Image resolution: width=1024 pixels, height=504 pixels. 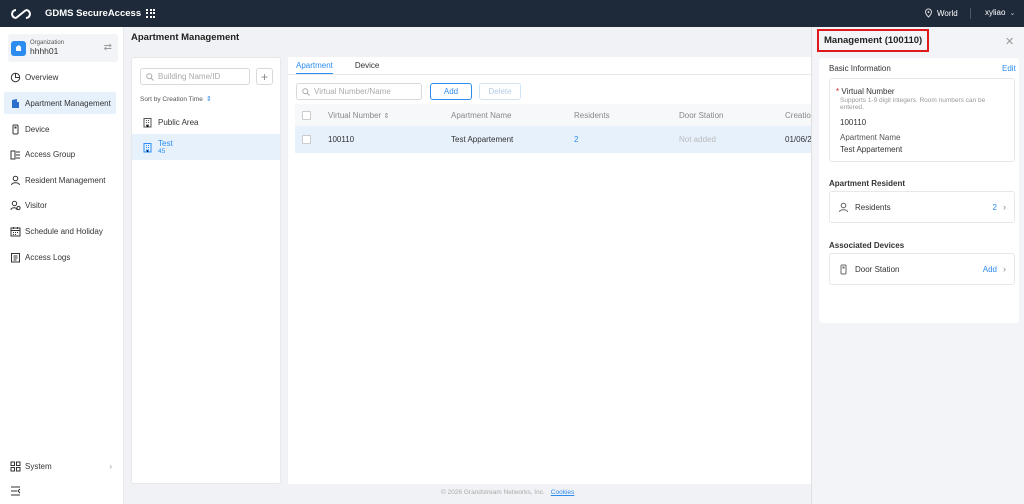 What do you see at coordinates (60, 180) in the screenshot?
I see `sidebar-item-resident-management: Resident Management` at bounding box center [60, 180].